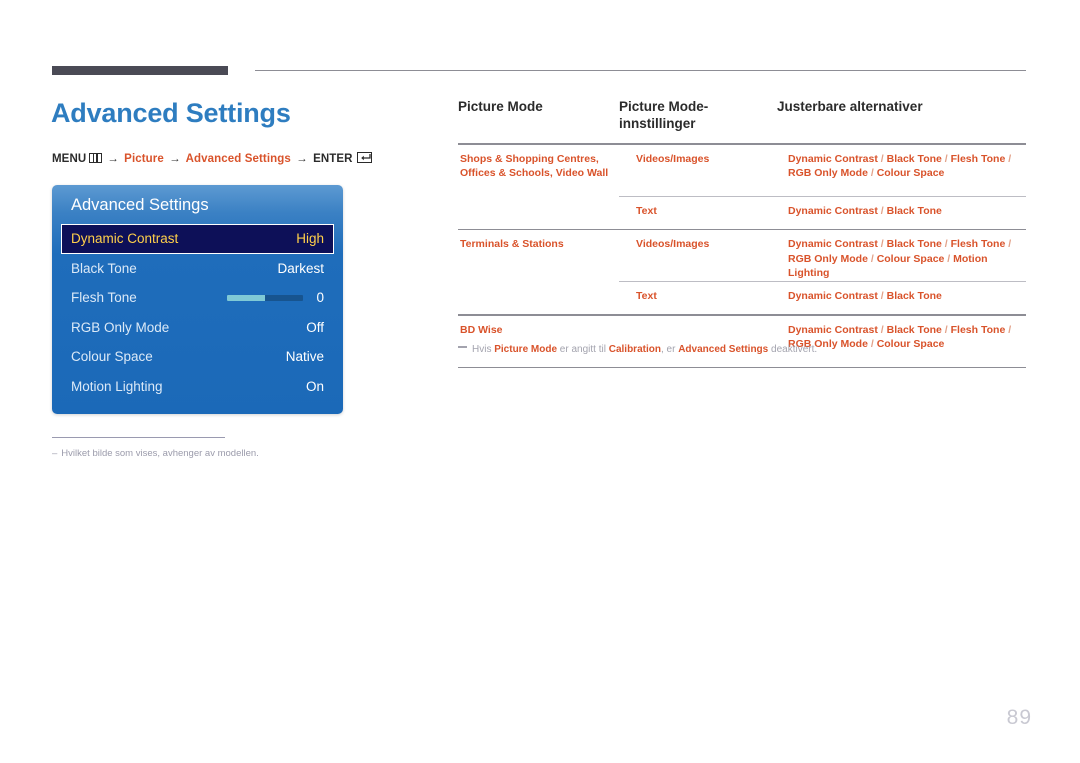 The width and height of the screenshot is (1080, 763). Describe the element at coordinates (483, 349) in the screenshot. I see `right-footnote-prefix: Hvis` at that location.